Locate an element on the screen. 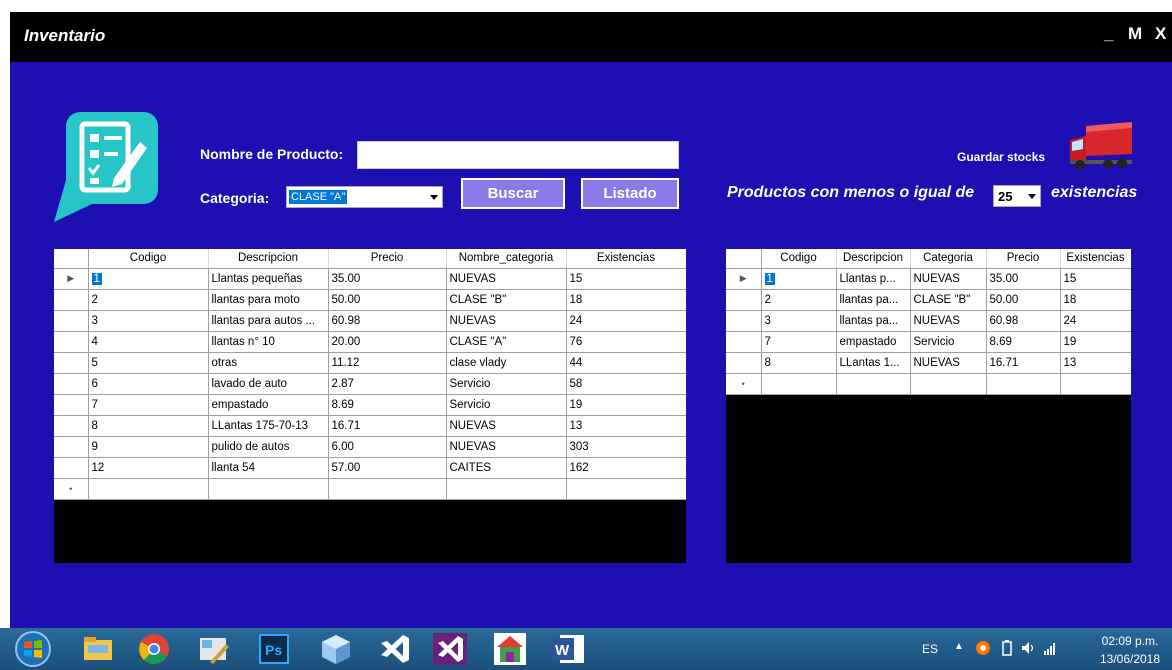 Image resolution: width=1172 pixels, height=670 pixels. buscar-button: Buscar is located at coordinates (513, 193).